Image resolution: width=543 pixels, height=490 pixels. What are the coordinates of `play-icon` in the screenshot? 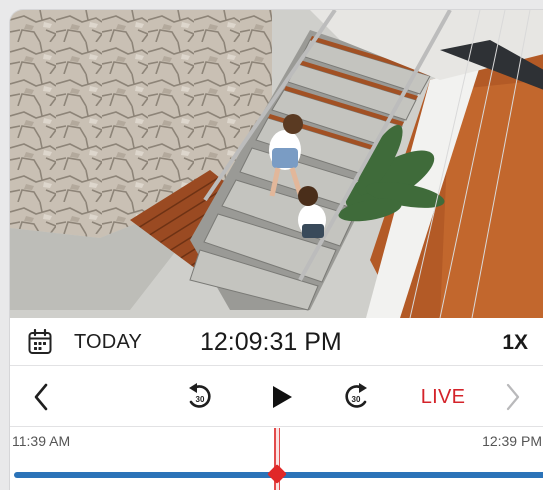 It's located at (282, 397).